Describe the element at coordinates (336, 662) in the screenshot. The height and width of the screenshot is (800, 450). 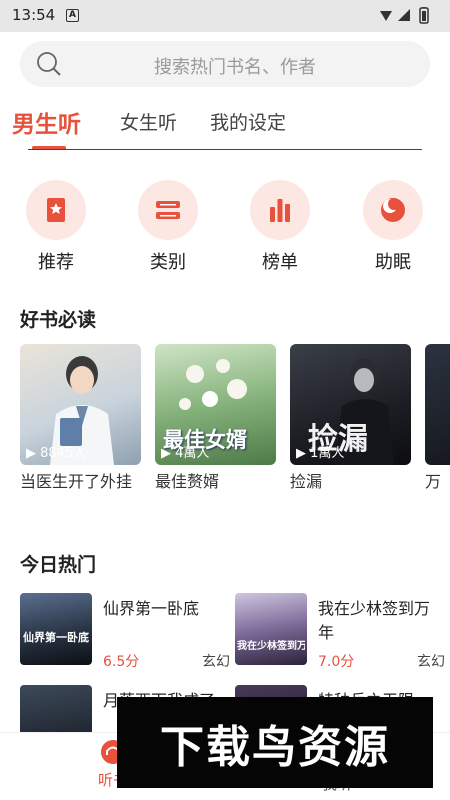
I see `hot-book-score: 7.0分` at that location.